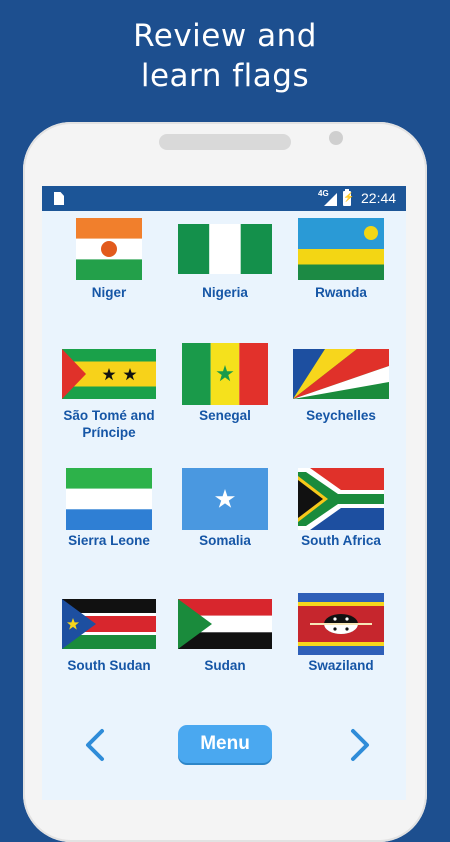 This screenshot has height=842, width=450. Describe the element at coordinates (109, 249) in the screenshot. I see `niger-flag` at that location.